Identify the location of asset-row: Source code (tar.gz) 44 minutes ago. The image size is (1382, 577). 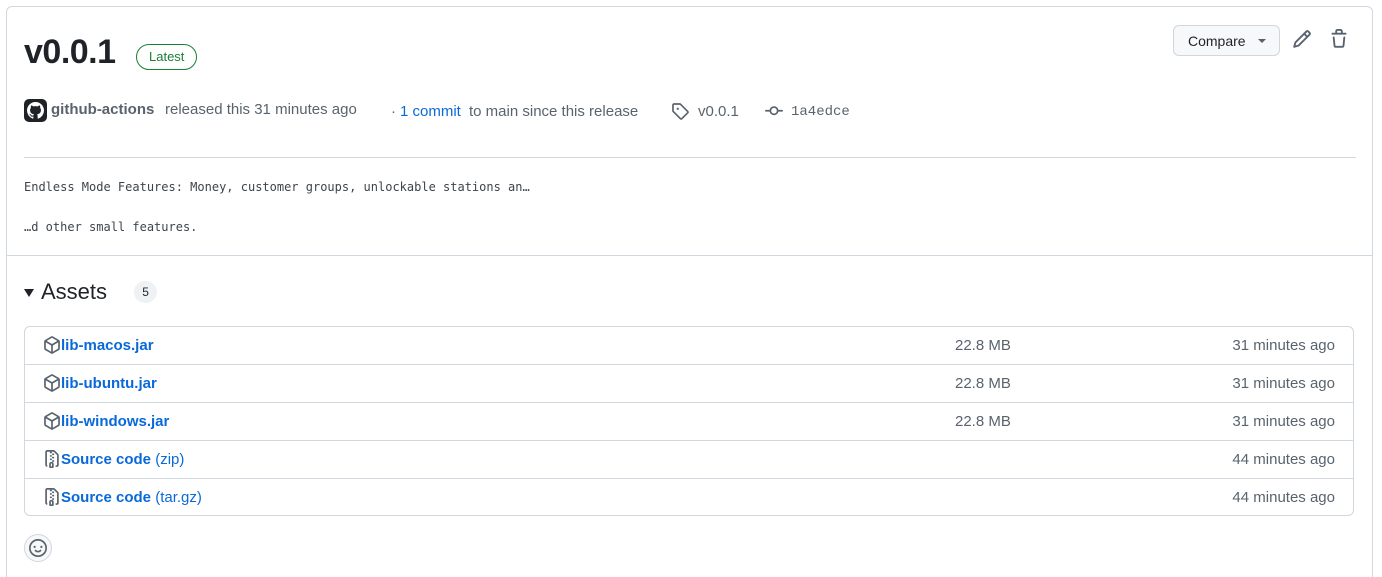
(689, 496).